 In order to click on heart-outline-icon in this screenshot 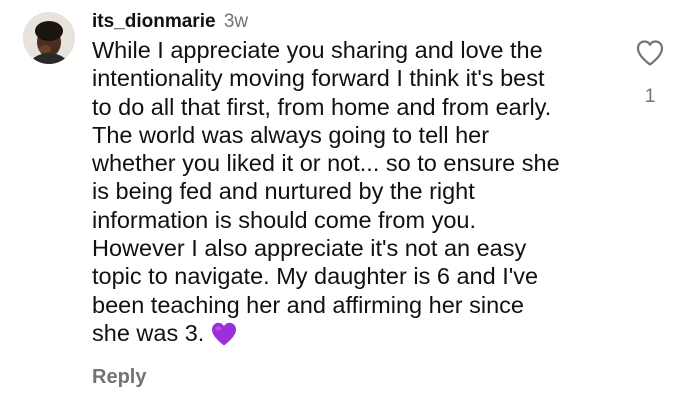, I will do `click(650, 53)`.